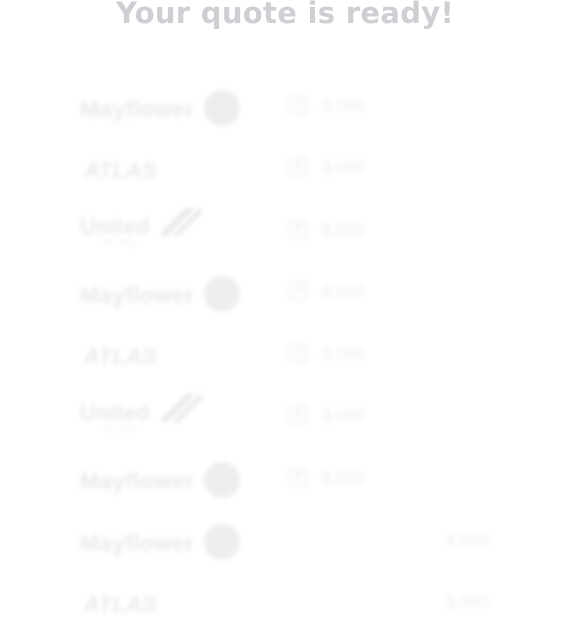  What do you see at coordinates (285, 15) in the screenshot?
I see `page-title: Your quote is ready!` at bounding box center [285, 15].